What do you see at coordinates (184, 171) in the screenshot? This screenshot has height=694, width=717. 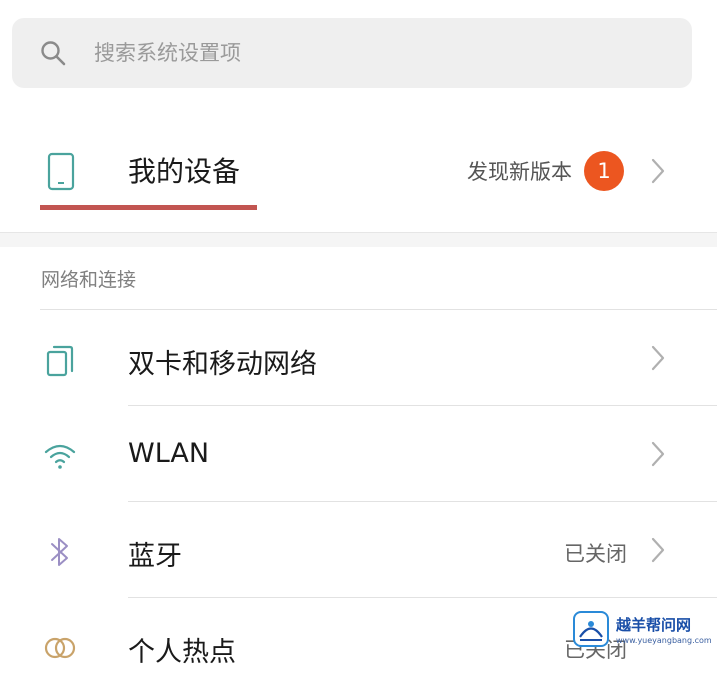 I see `my-device-title: 我的设备` at bounding box center [184, 171].